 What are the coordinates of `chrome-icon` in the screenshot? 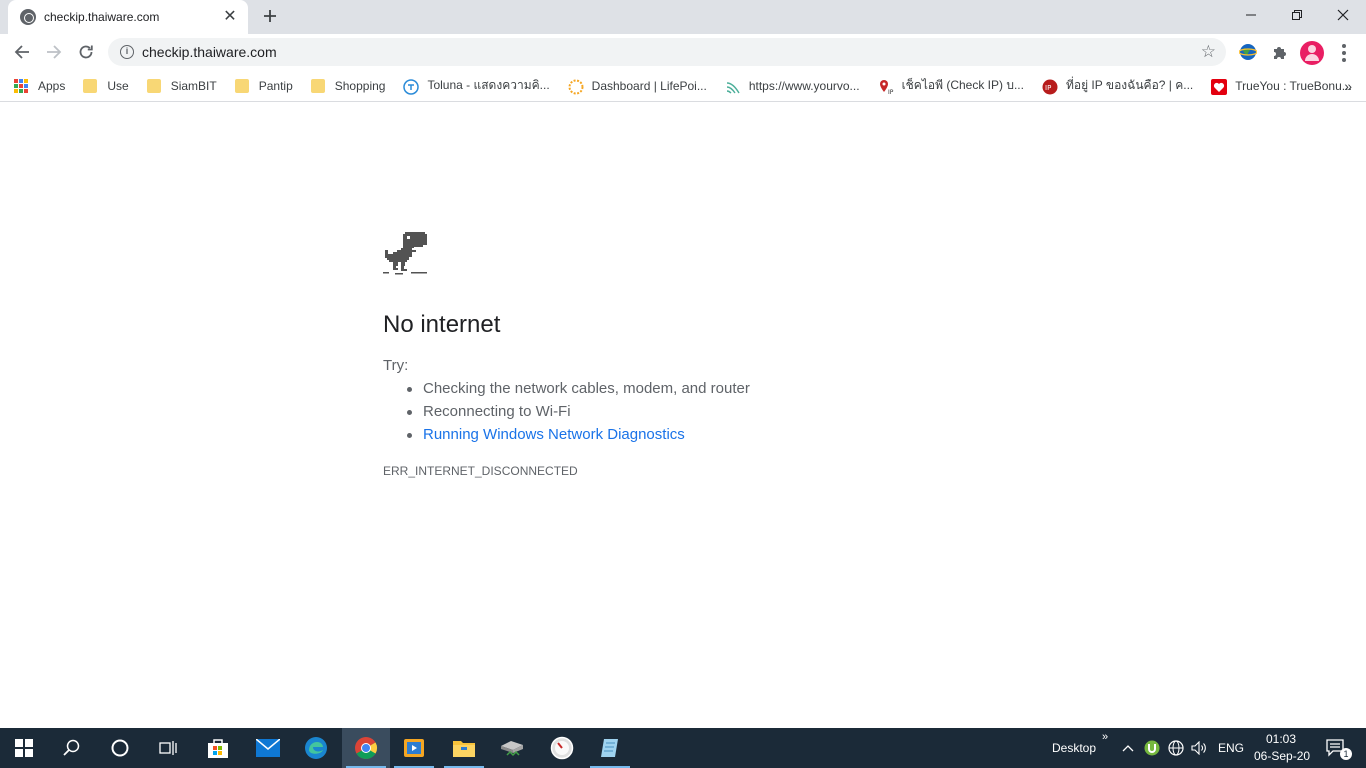 It's located at (366, 748).